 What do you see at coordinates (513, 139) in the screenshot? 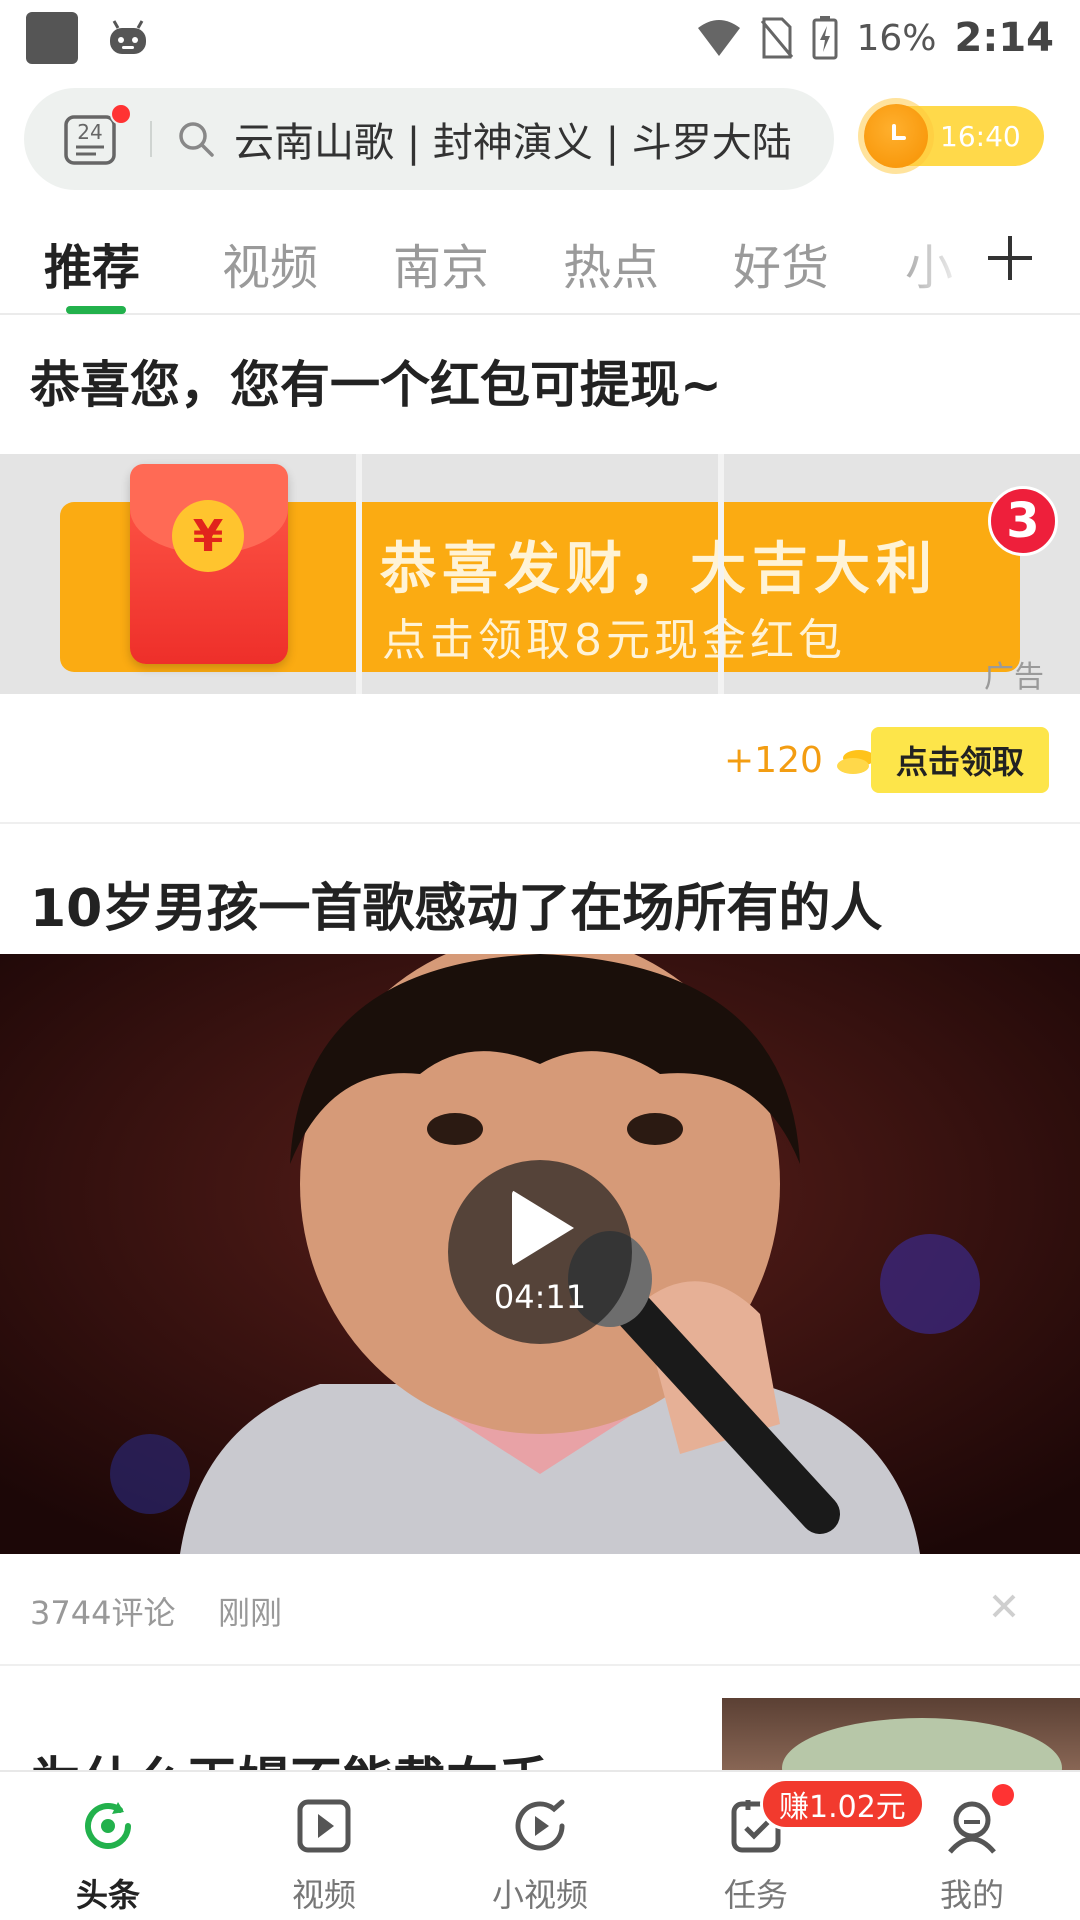
I see `search-hot-words: 云南山歌 | 封神演义 | 斗罗大陆` at bounding box center [513, 139].